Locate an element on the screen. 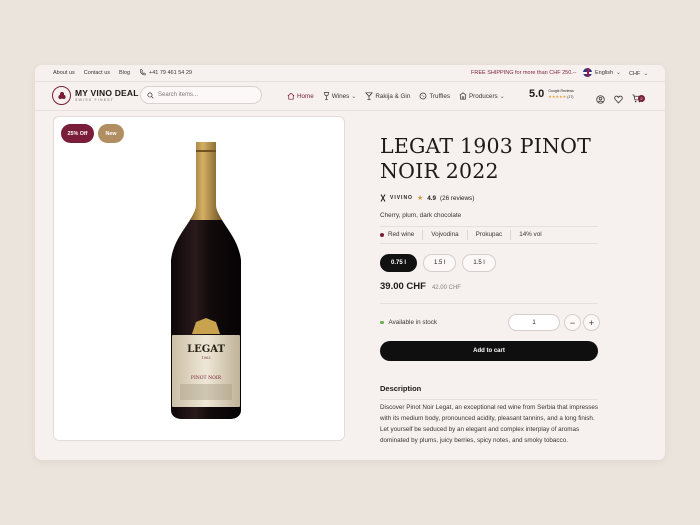 The width and height of the screenshot is (700, 525). label-brand: LEGAT is located at coordinates (206, 349).